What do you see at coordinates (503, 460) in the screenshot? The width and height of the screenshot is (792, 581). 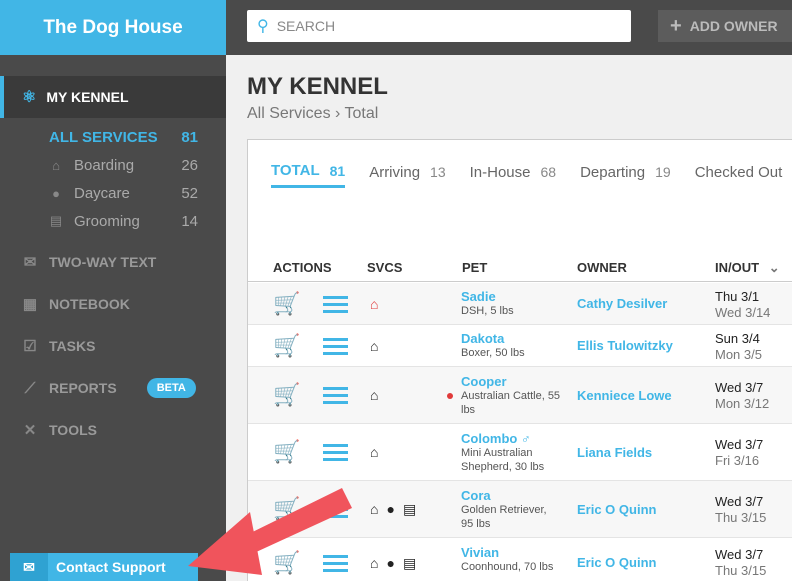 I see `pet-description: Mini Australian Shepherd, 30 lbs` at bounding box center [503, 460].